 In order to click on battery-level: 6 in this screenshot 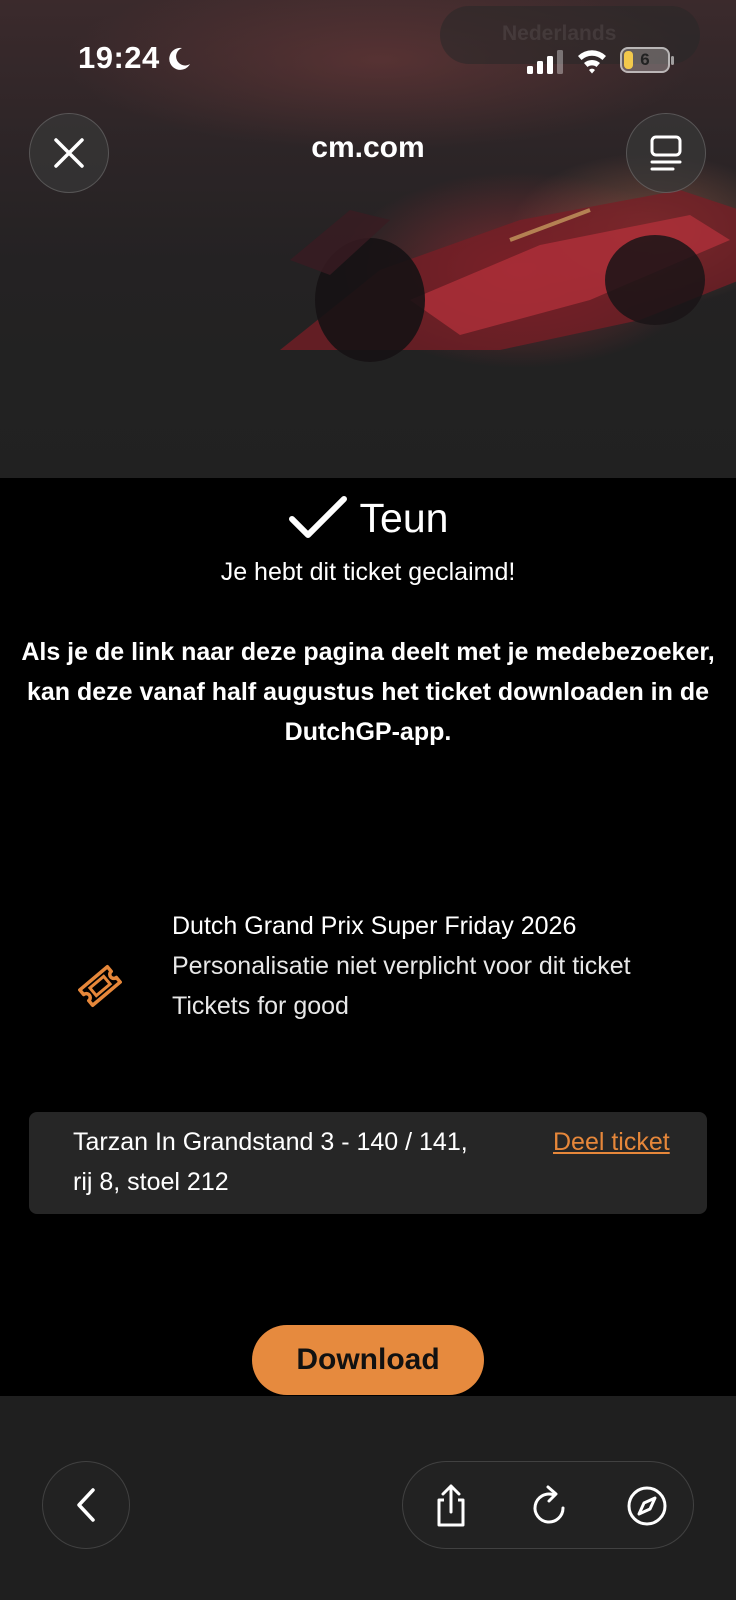, I will do `click(645, 59)`.